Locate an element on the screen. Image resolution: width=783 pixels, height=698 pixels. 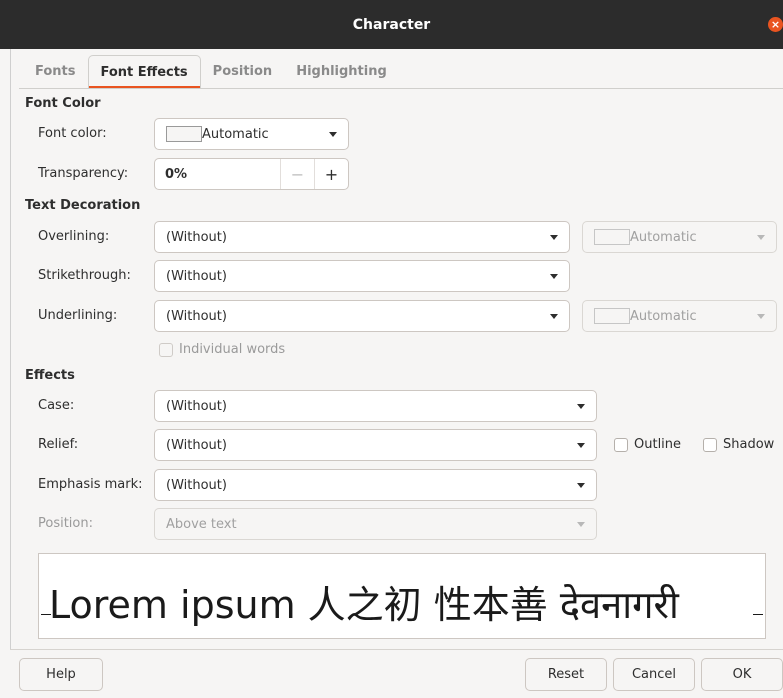
outline-label: Outline is located at coordinates (658, 444).